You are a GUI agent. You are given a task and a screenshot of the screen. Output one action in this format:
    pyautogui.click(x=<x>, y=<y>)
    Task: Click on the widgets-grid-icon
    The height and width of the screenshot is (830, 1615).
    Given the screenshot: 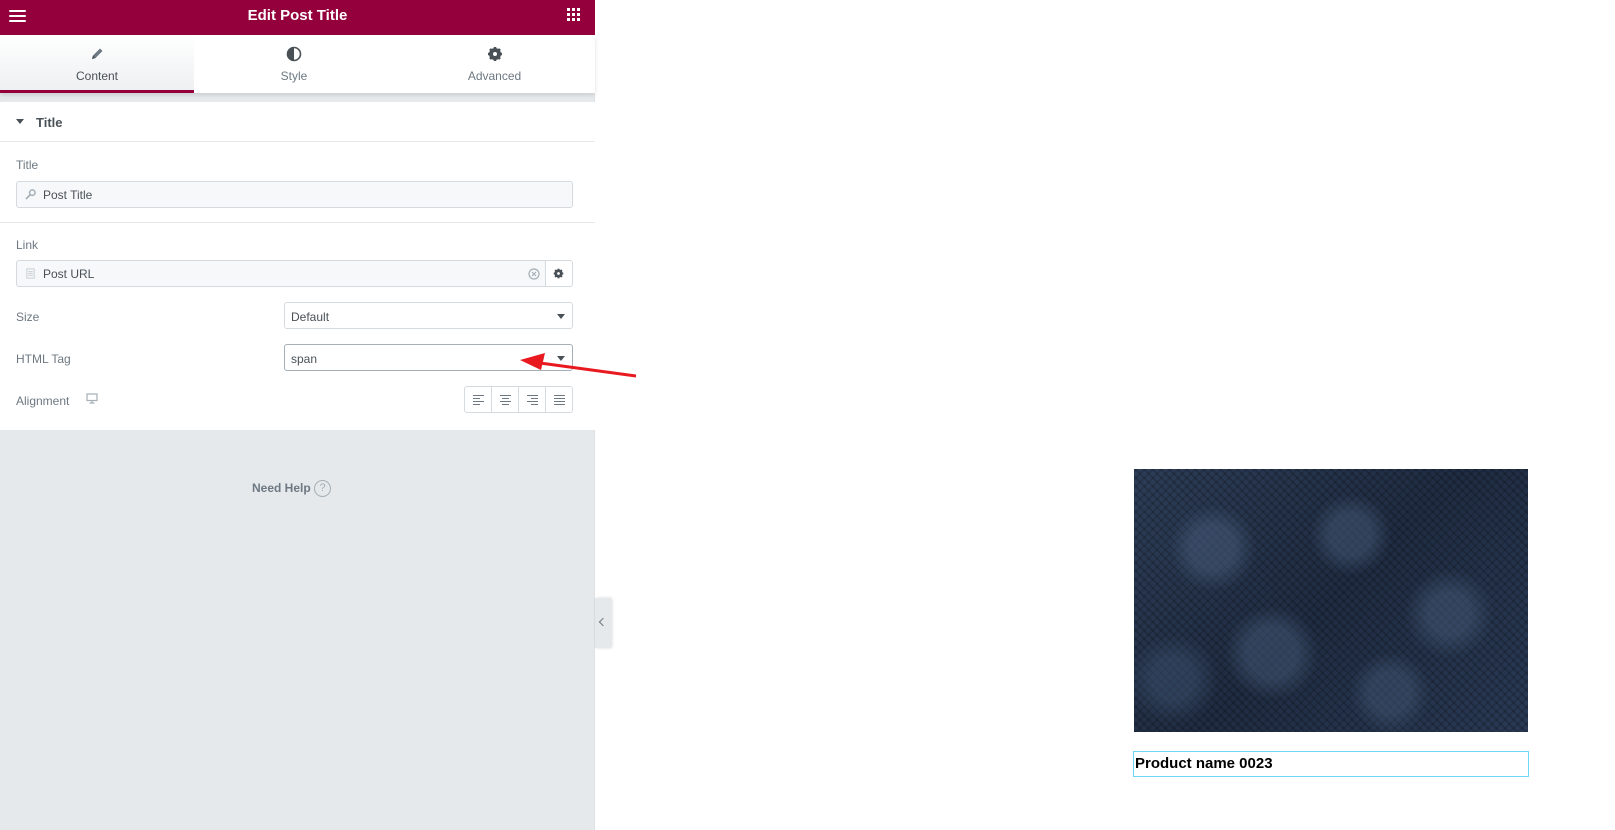 What is the action you would take?
    pyautogui.click(x=575, y=16)
    